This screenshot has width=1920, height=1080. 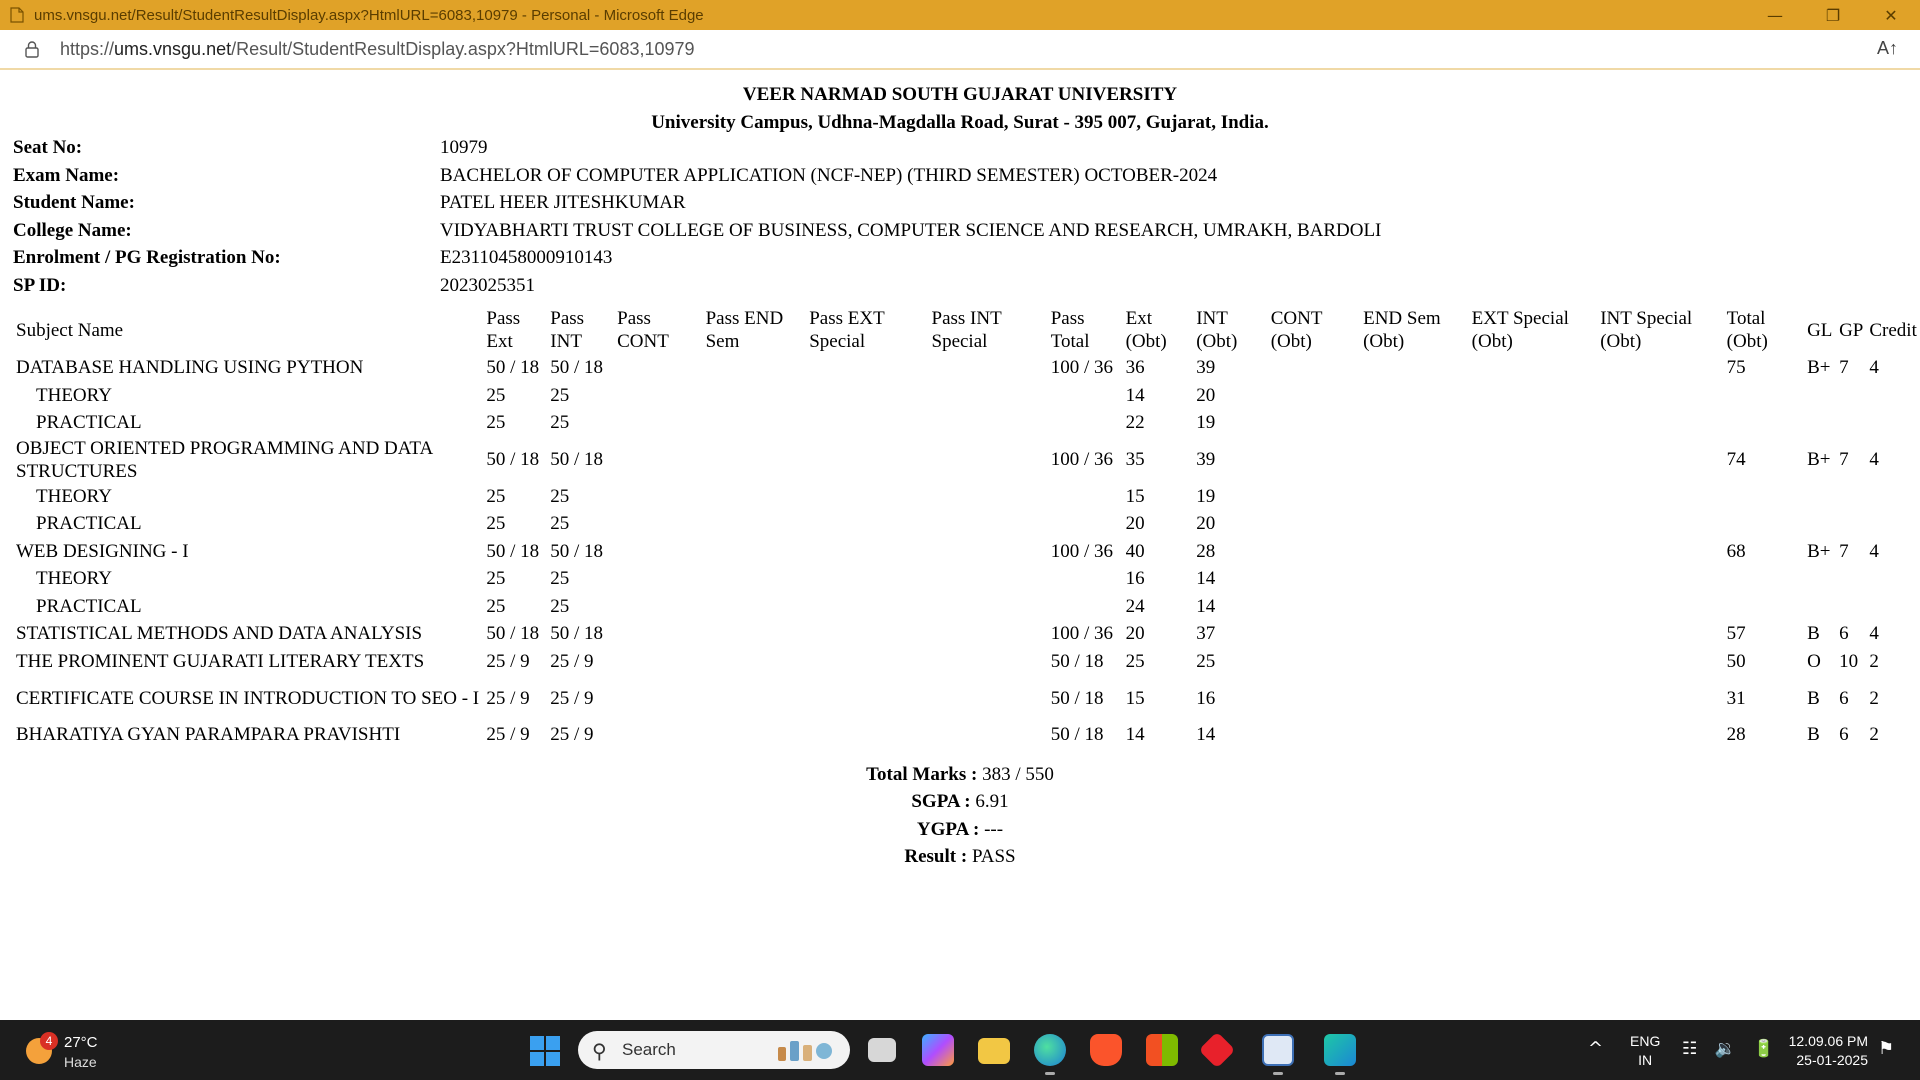 I want to click on column-header-line: (Obt), so click(x=1492, y=341).